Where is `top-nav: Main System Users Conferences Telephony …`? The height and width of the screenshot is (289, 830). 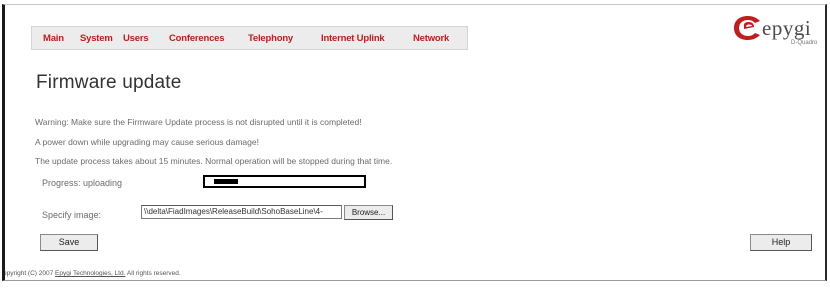 top-nav: Main System Users Conferences Telephony … is located at coordinates (249, 38).